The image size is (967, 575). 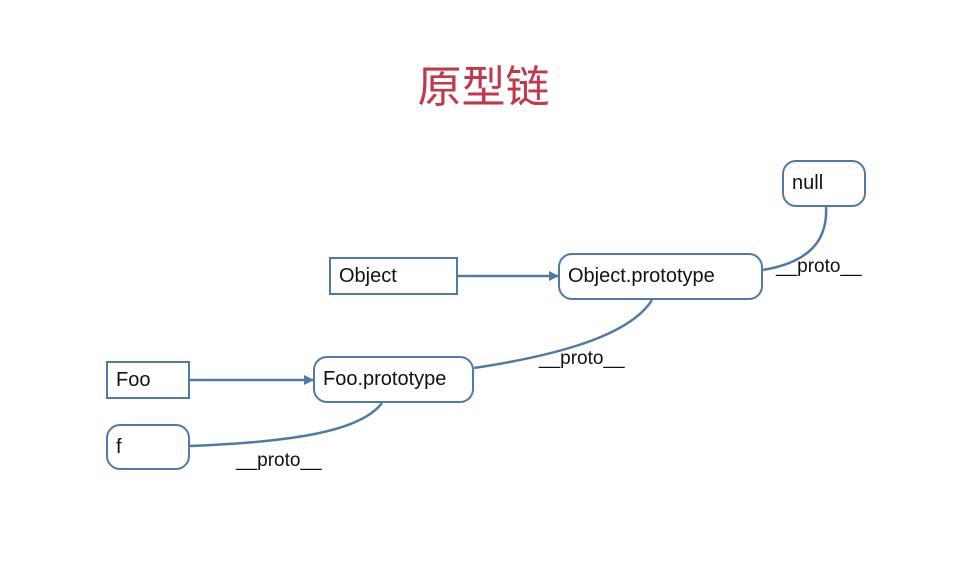 I want to click on node-object: Object, so click(x=393, y=276).